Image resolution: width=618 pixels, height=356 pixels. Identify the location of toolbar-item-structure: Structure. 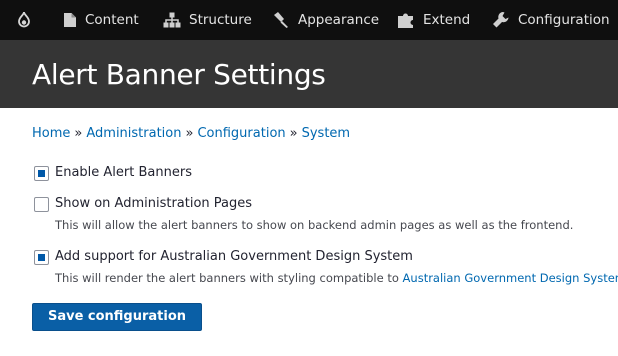
(207, 20).